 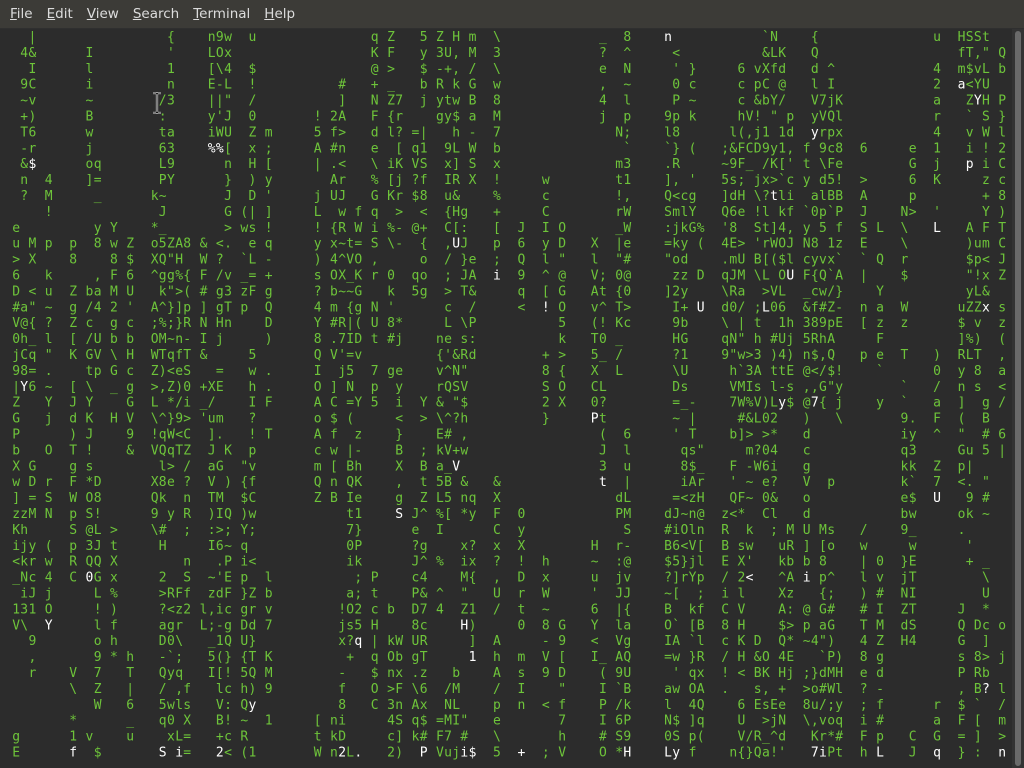 What do you see at coordinates (456, 148) in the screenshot?
I see `svg-text: L` at bounding box center [456, 148].